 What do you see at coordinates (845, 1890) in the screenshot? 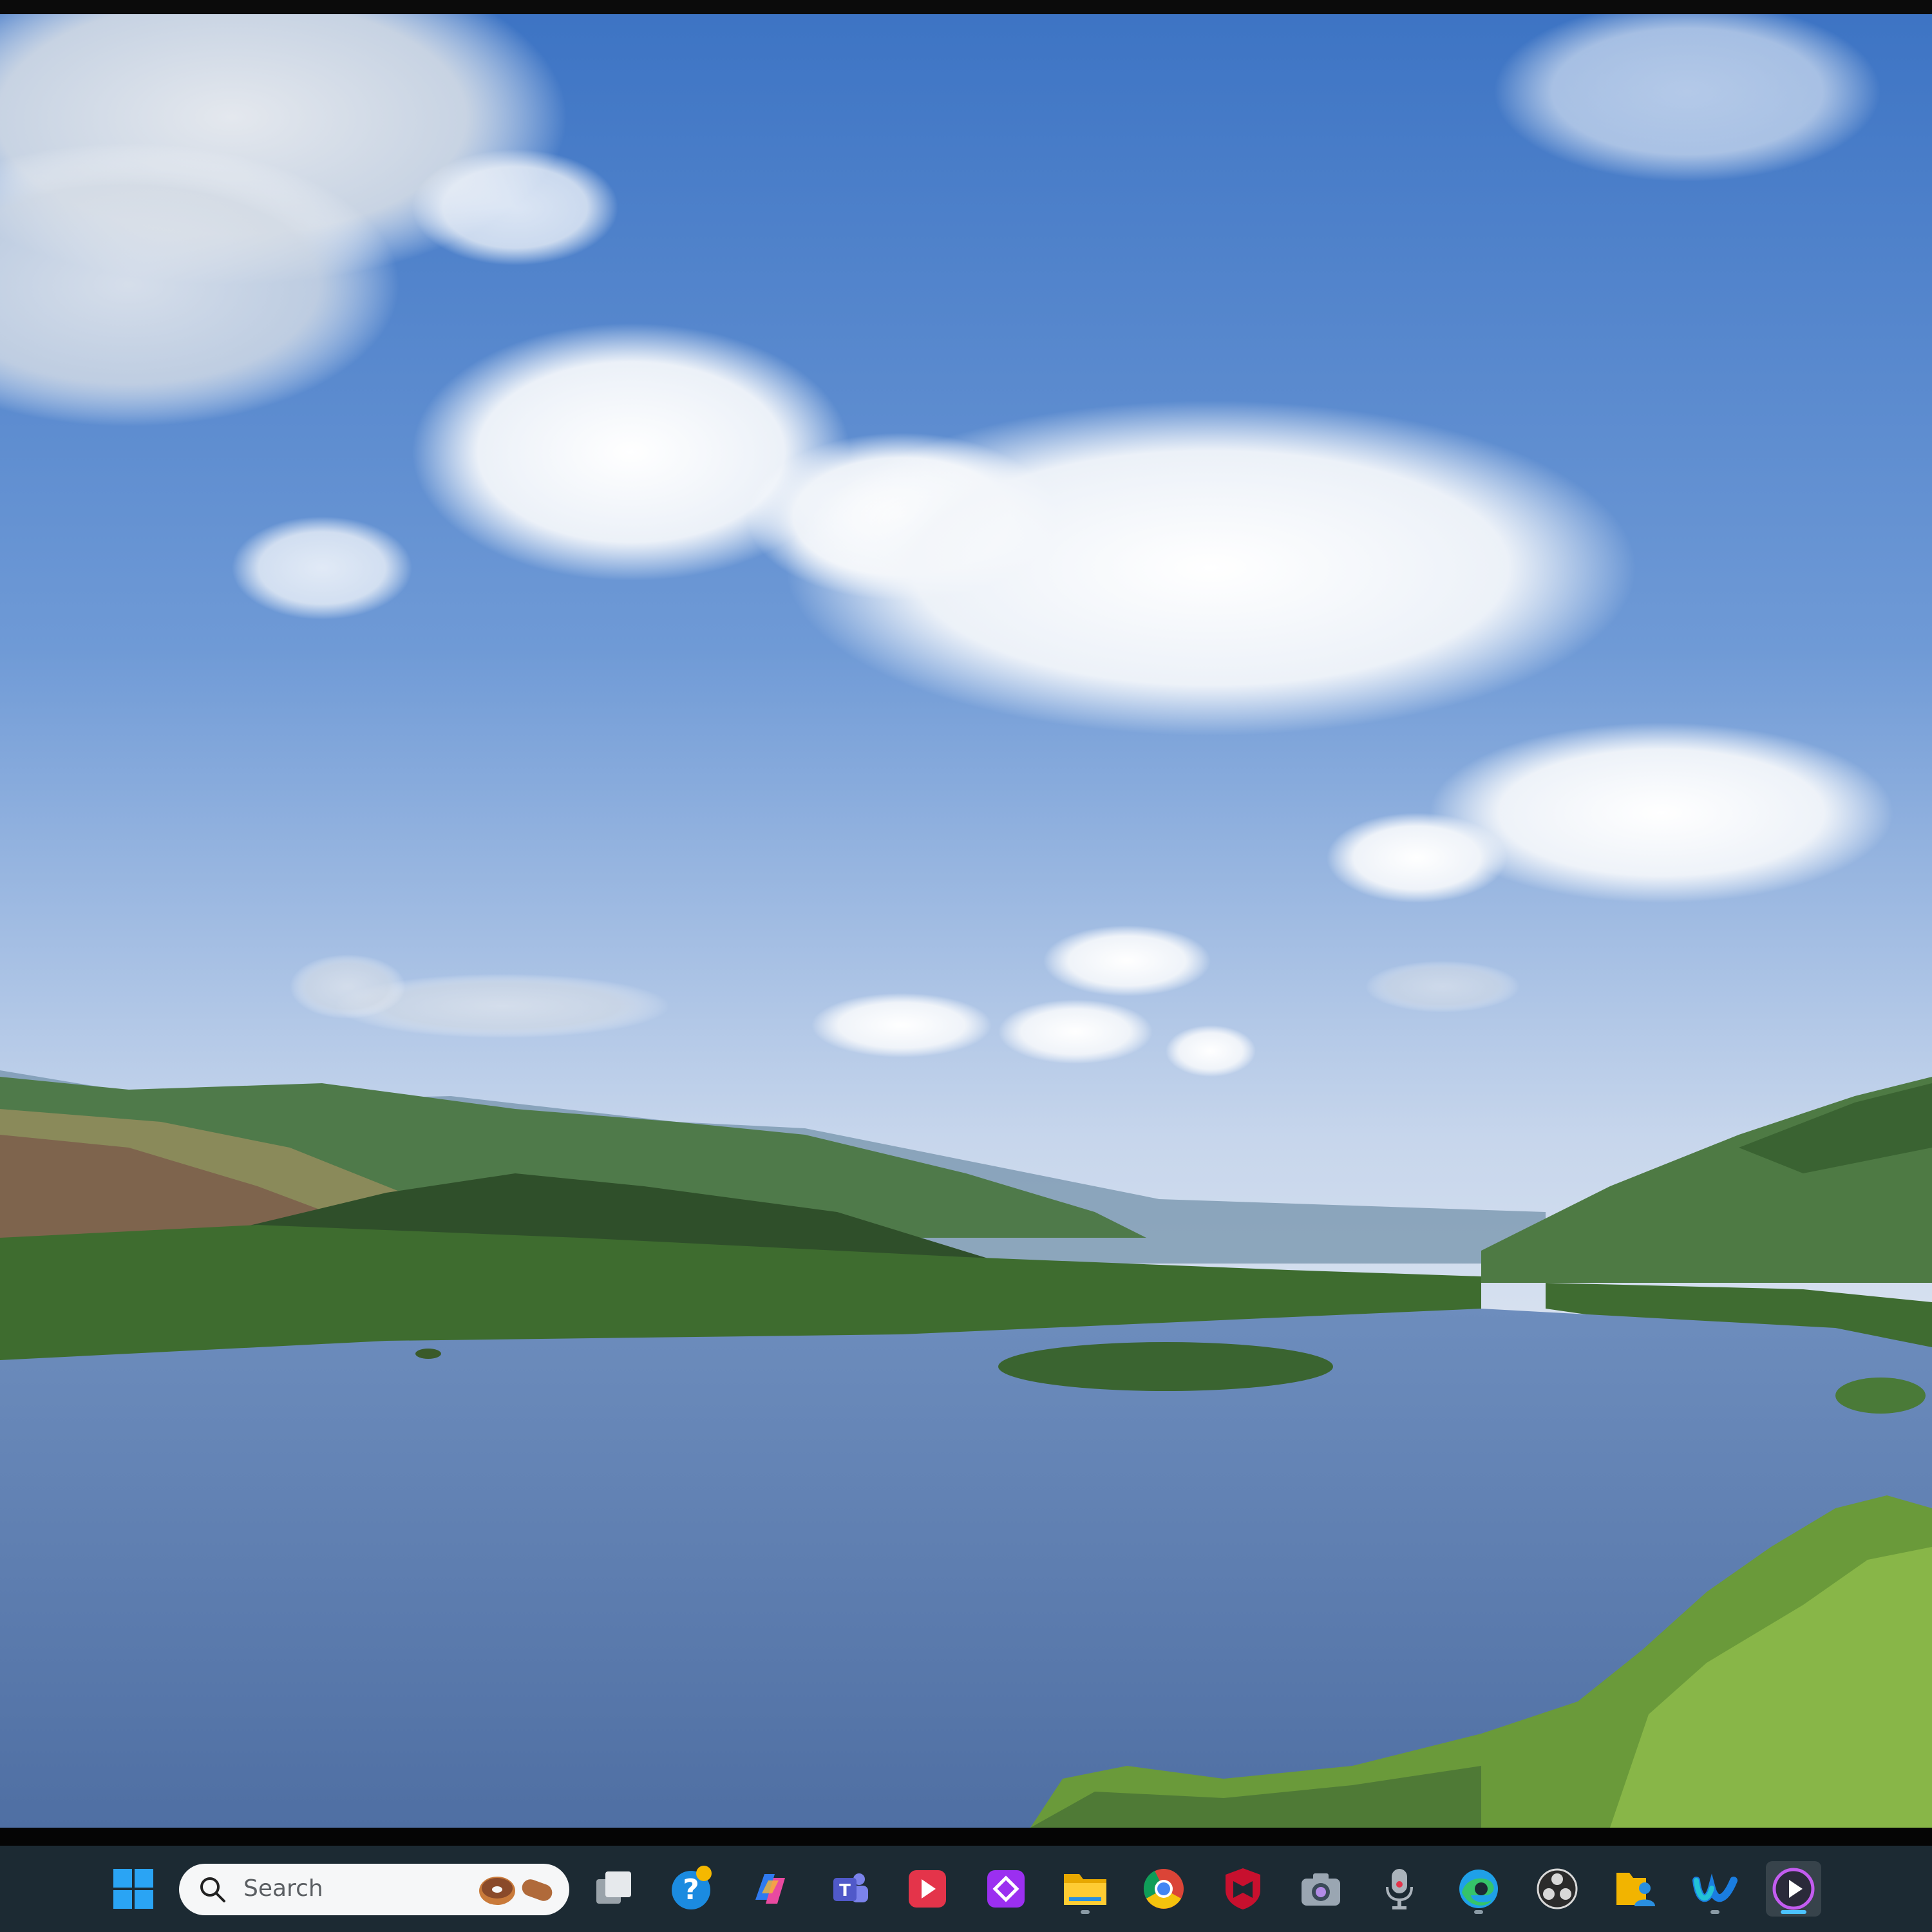
I see `svg-text: T` at bounding box center [845, 1890].